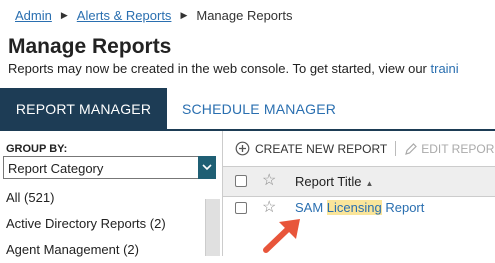 This screenshot has width=495, height=263. What do you see at coordinates (269, 181) in the screenshot?
I see `star-icon: ☆` at bounding box center [269, 181].